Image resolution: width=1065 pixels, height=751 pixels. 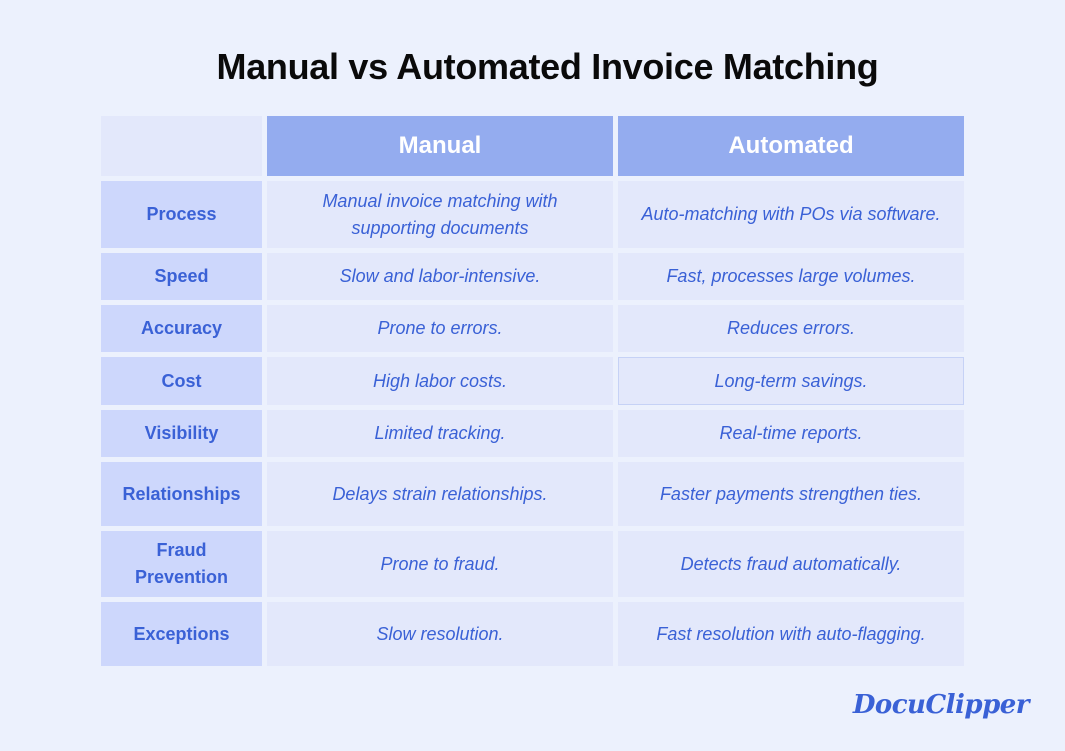 I want to click on cell-manual-fraud-prevention: Prone to fraud., so click(x=440, y=564).